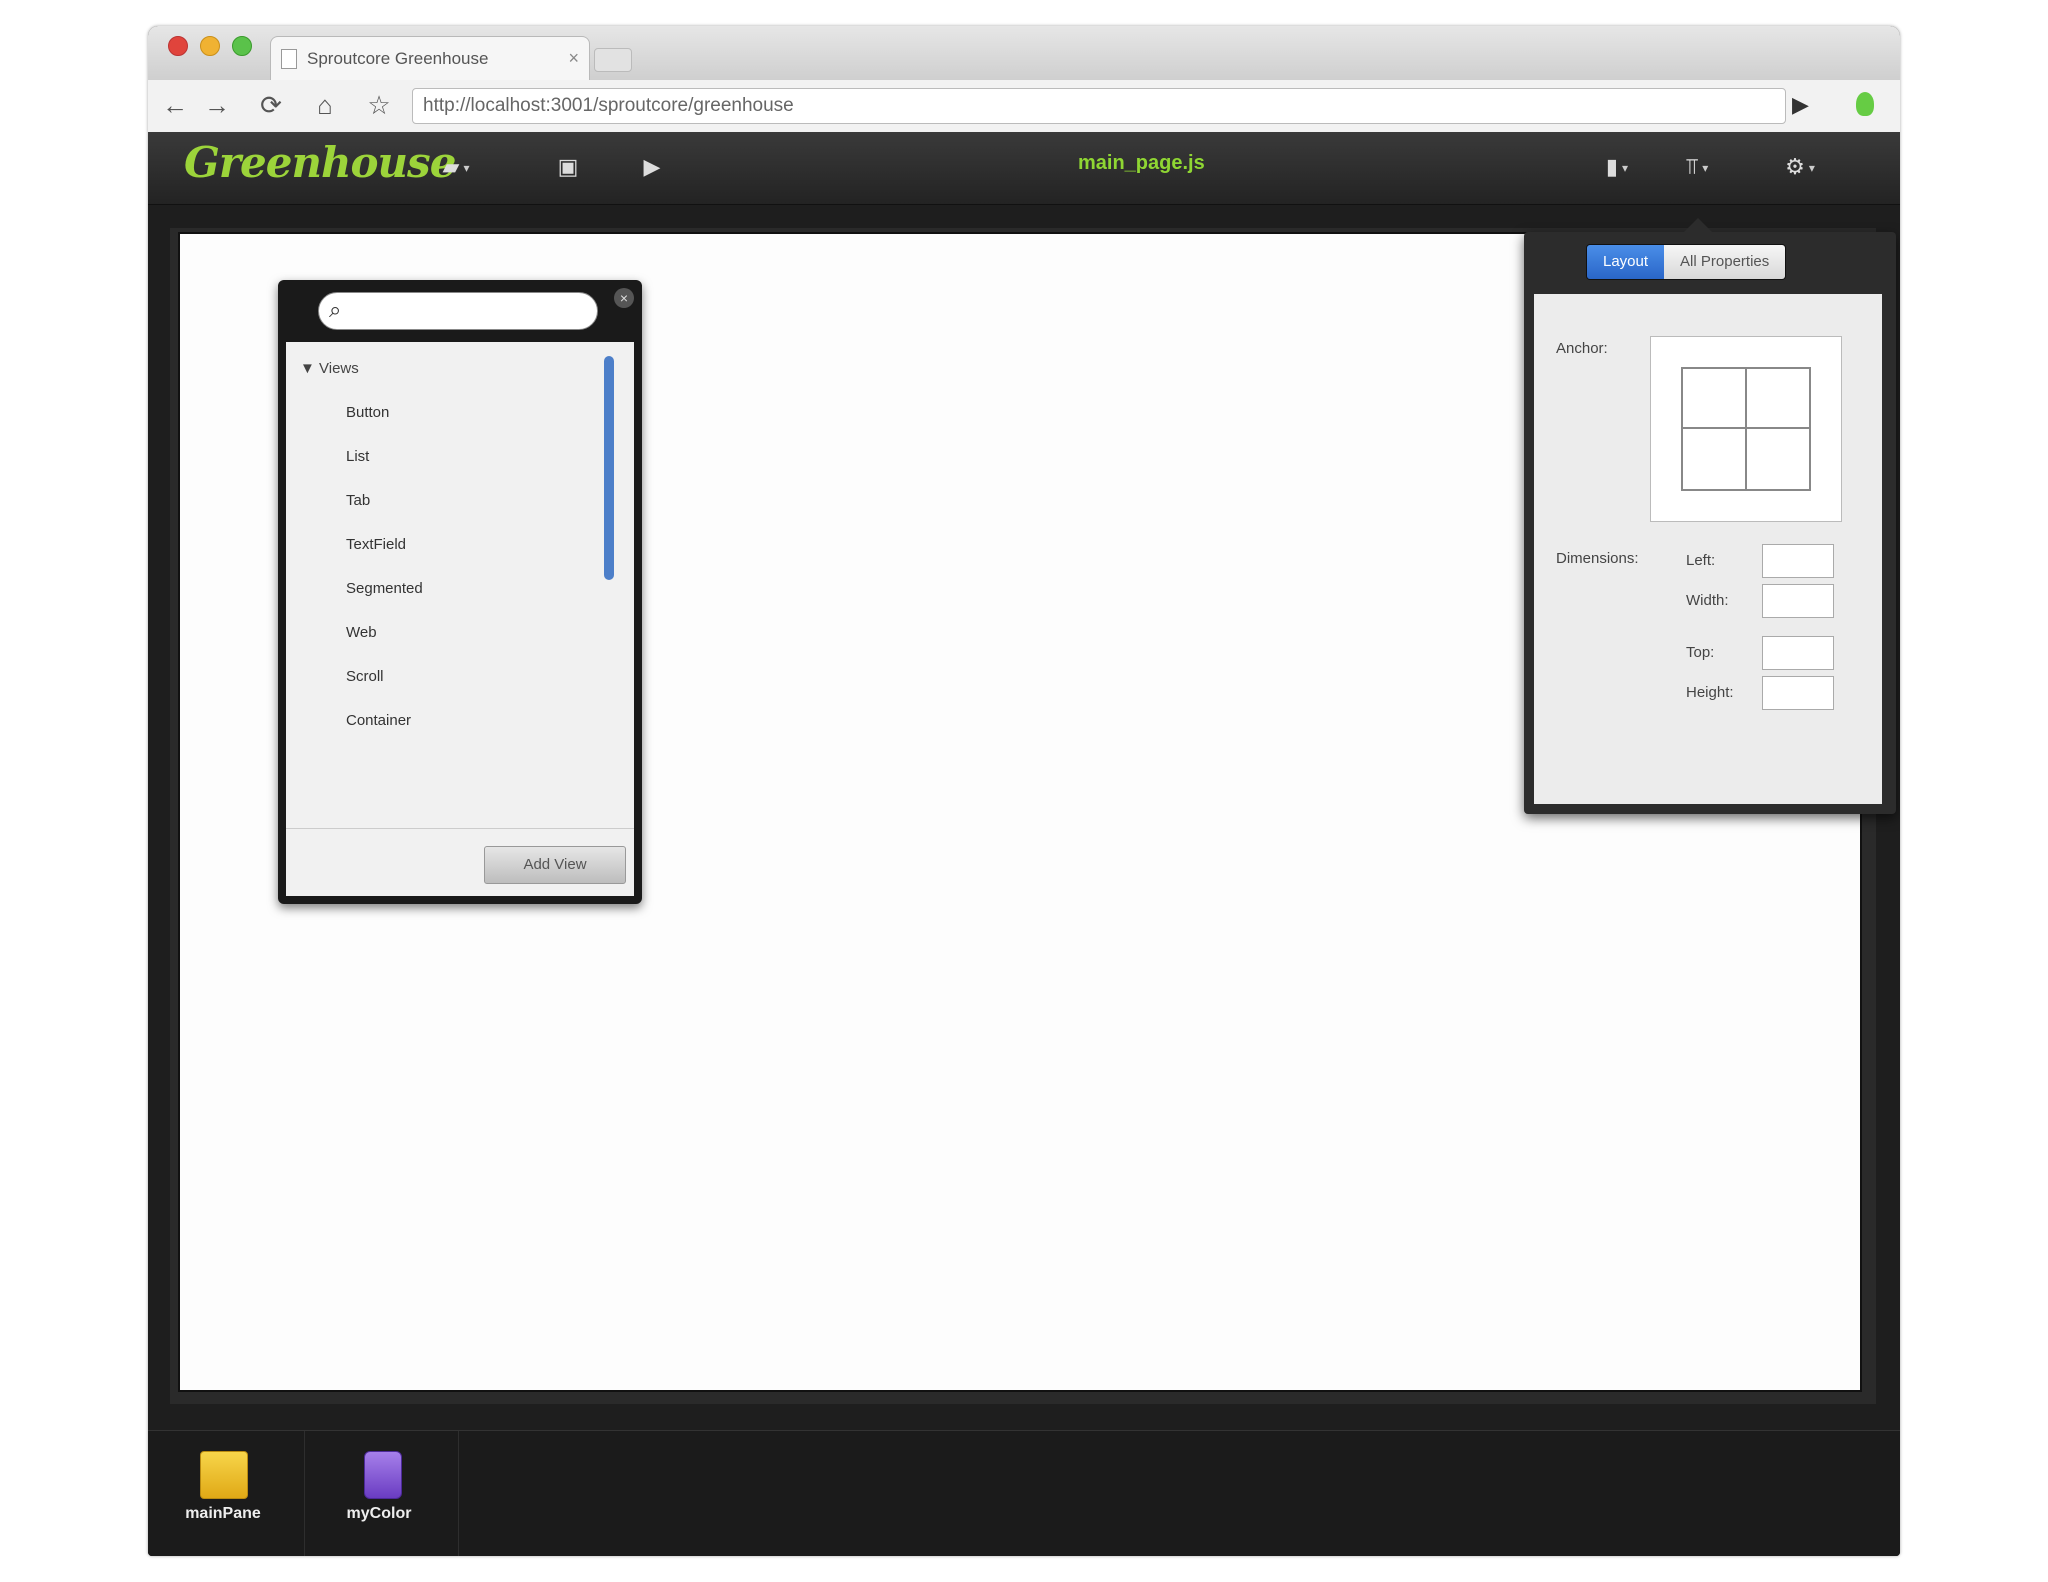 The image size is (2048, 1582). I want to click on list-item: Web, so click(361, 632).